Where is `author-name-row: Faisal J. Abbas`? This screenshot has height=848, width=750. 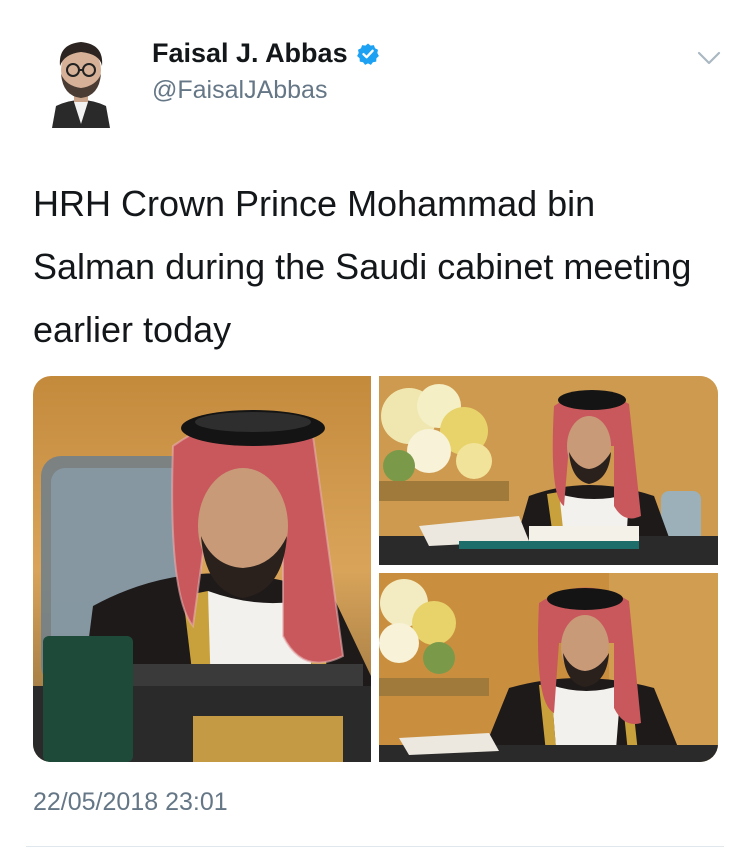 author-name-row: Faisal J. Abbas is located at coordinates (266, 53).